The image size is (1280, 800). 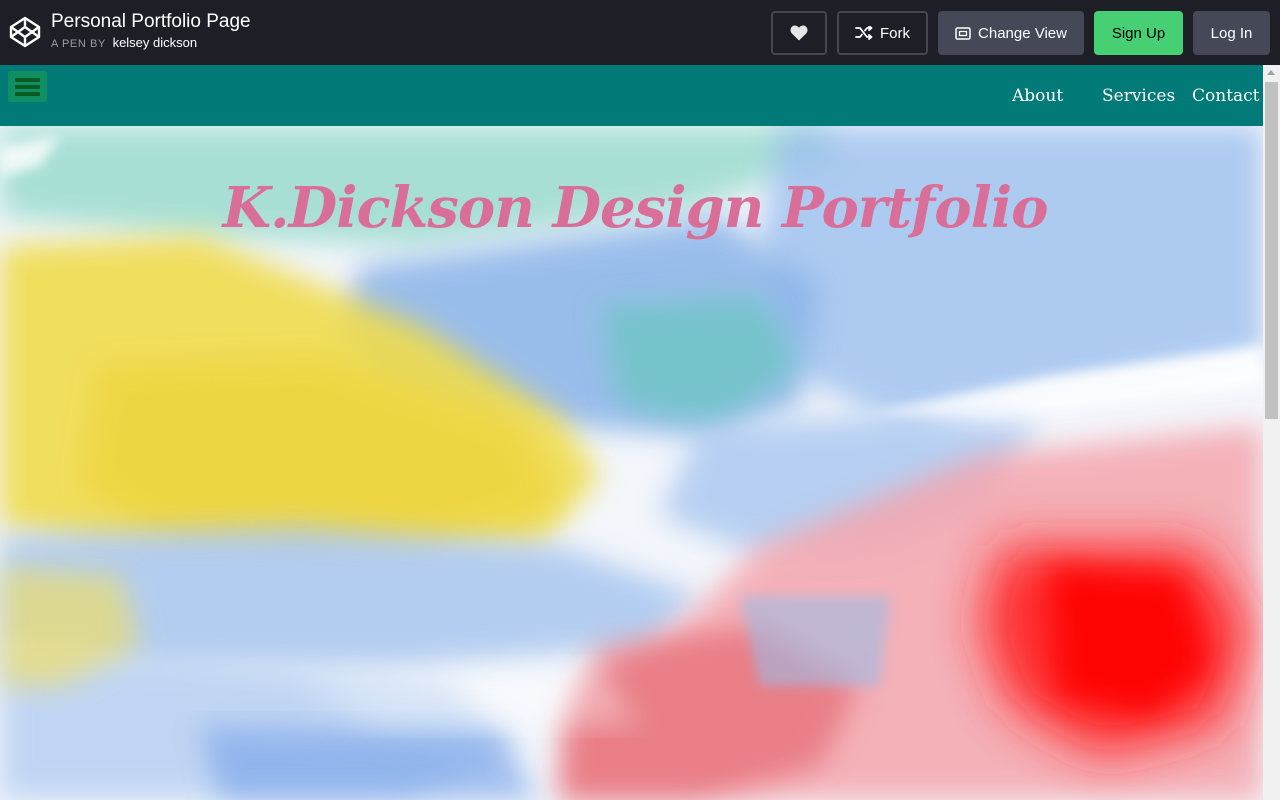 What do you see at coordinates (1138, 33) in the screenshot?
I see `sign-up-button: Sign Up` at bounding box center [1138, 33].